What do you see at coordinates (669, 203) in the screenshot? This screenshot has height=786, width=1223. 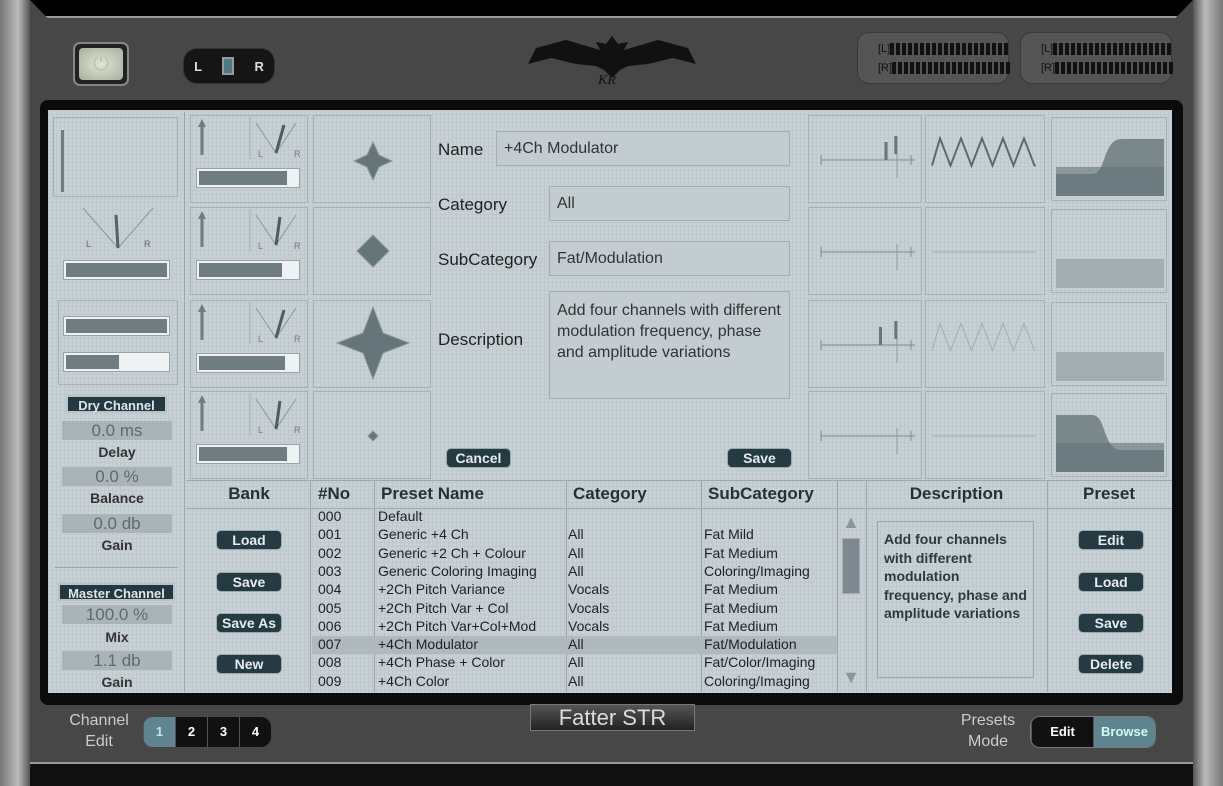 I see `category-input: All` at bounding box center [669, 203].